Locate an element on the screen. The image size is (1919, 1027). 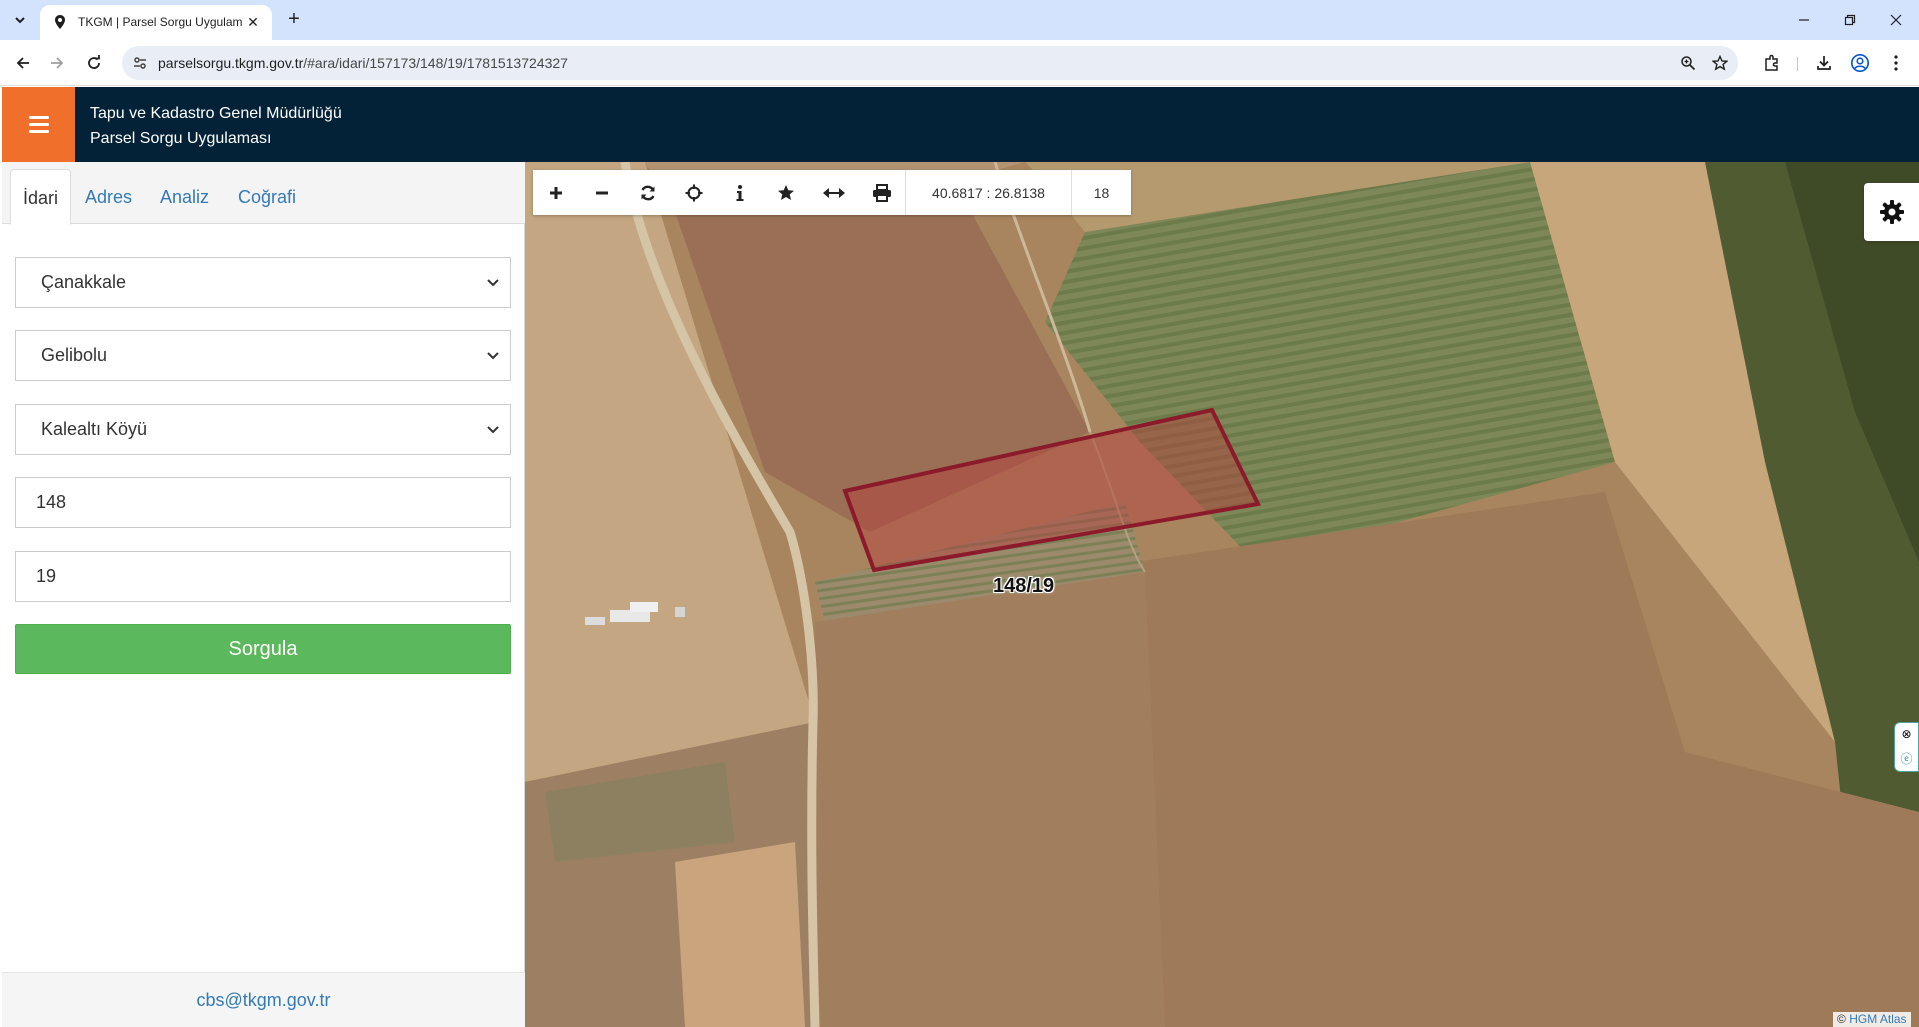
coordinates-readout: 40.6817 : 26.8138 is located at coordinates (988, 192).